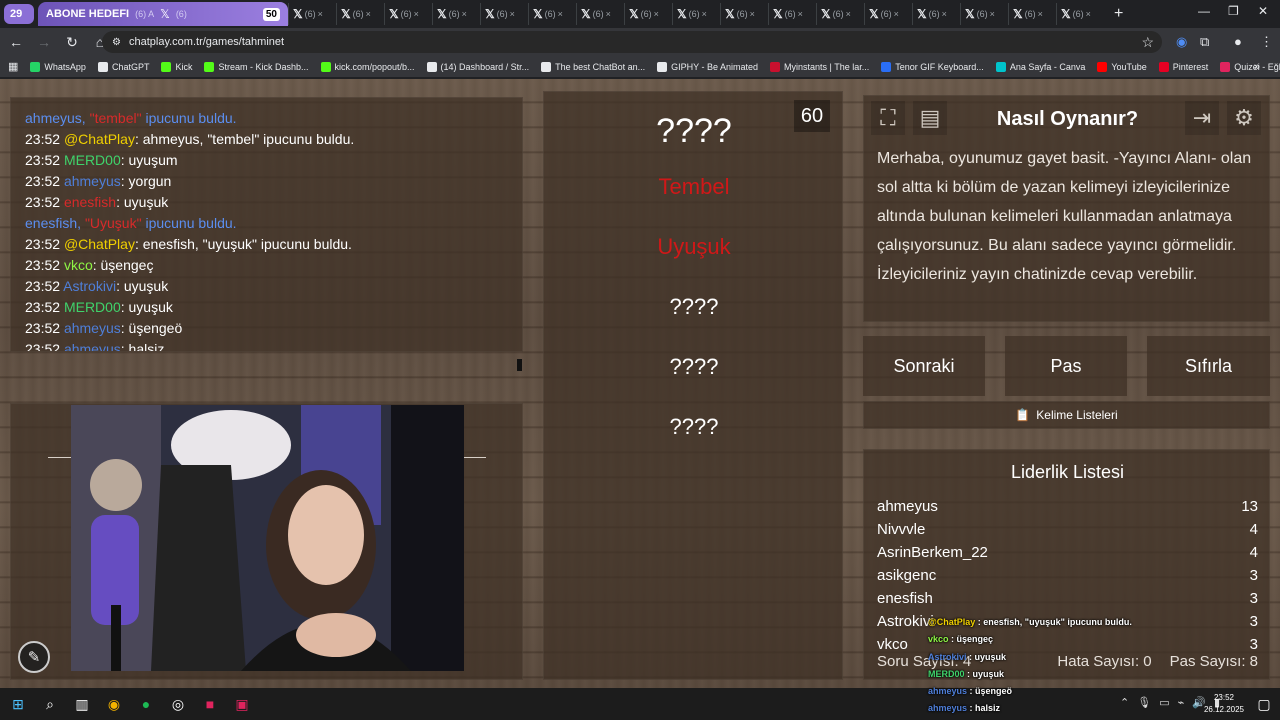  What do you see at coordinates (90, 202) in the screenshot?
I see `chat-username: enesfish` at bounding box center [90, 202].